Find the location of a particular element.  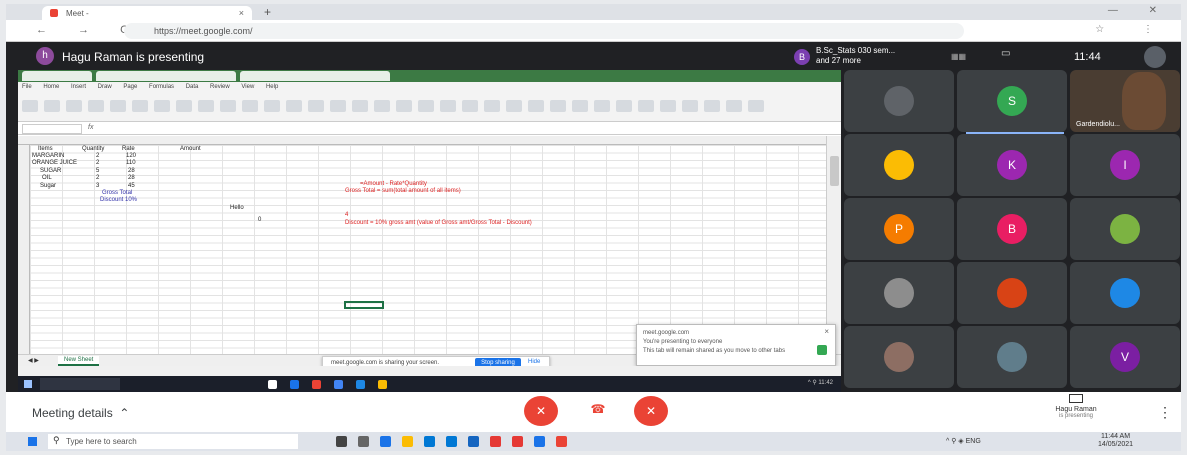

mic-off-button: ✕ is located at coordinates (541, 411).